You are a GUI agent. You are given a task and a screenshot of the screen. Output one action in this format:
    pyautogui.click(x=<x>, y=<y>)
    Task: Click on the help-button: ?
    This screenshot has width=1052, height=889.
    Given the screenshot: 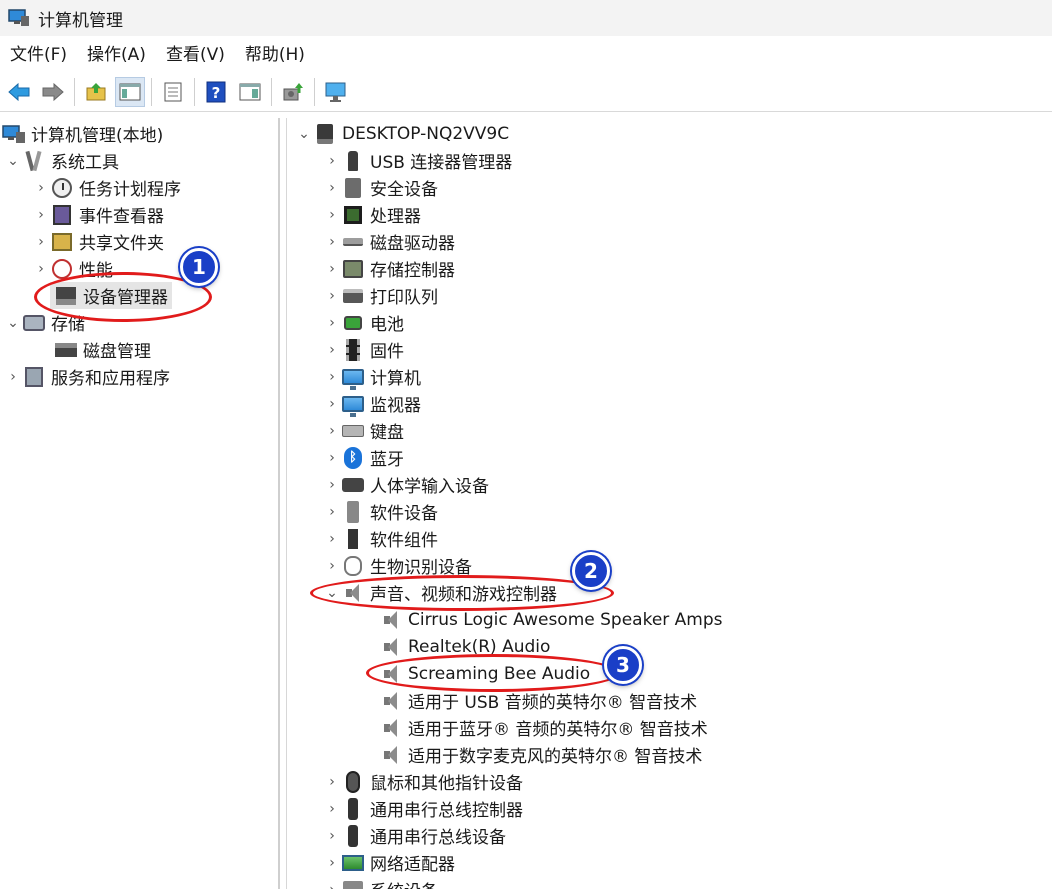 What is the action you would take?
    pyautogui.click(x=216, y=92)
    